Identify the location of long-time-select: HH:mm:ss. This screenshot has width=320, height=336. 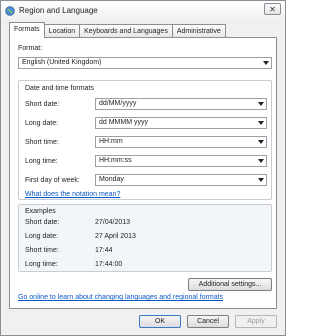
(181, 161).